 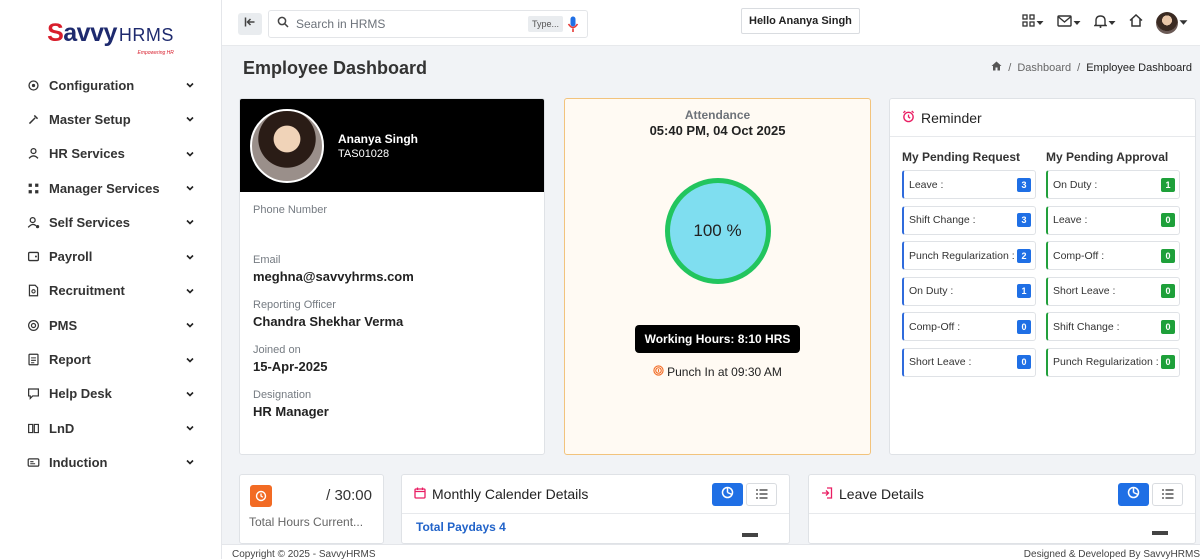 What do you see at coordinates (1107, 157) in the screenshot?
I see `pending-approval-title: My Pending Approval` at bounding box center [1107, 157].